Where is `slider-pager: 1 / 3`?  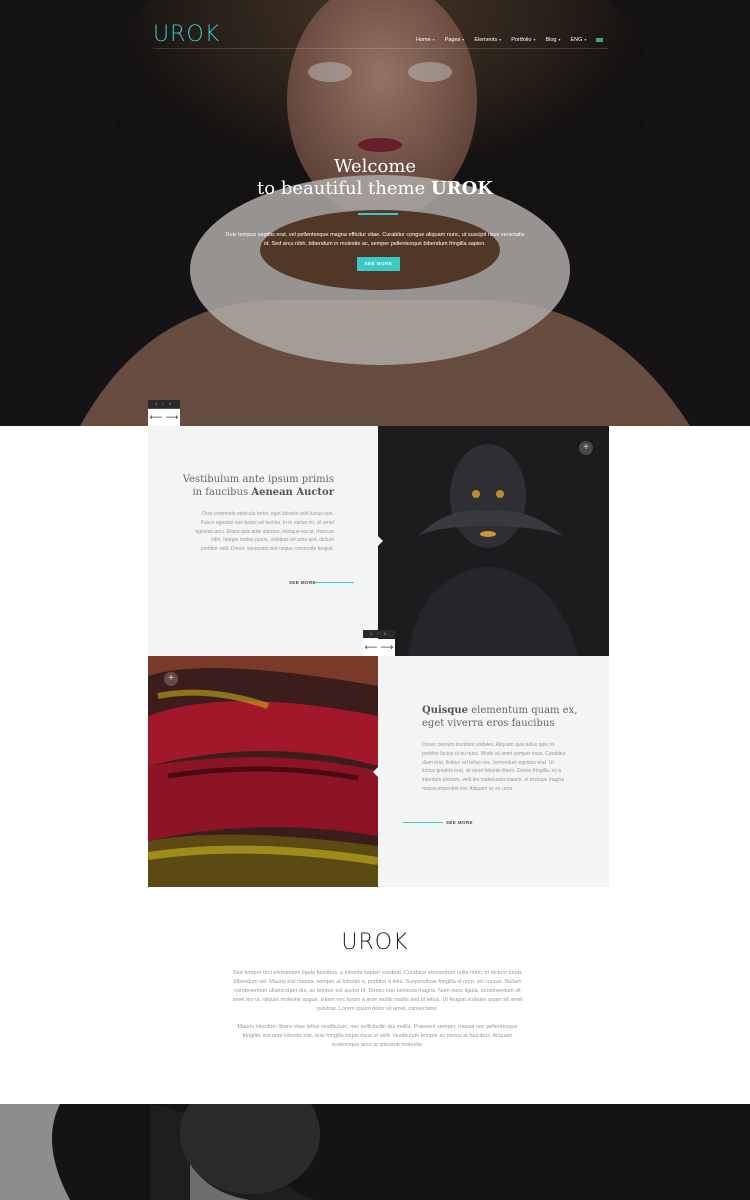 slider-pager: 1 / 3 is located at coordinates (164, 404).